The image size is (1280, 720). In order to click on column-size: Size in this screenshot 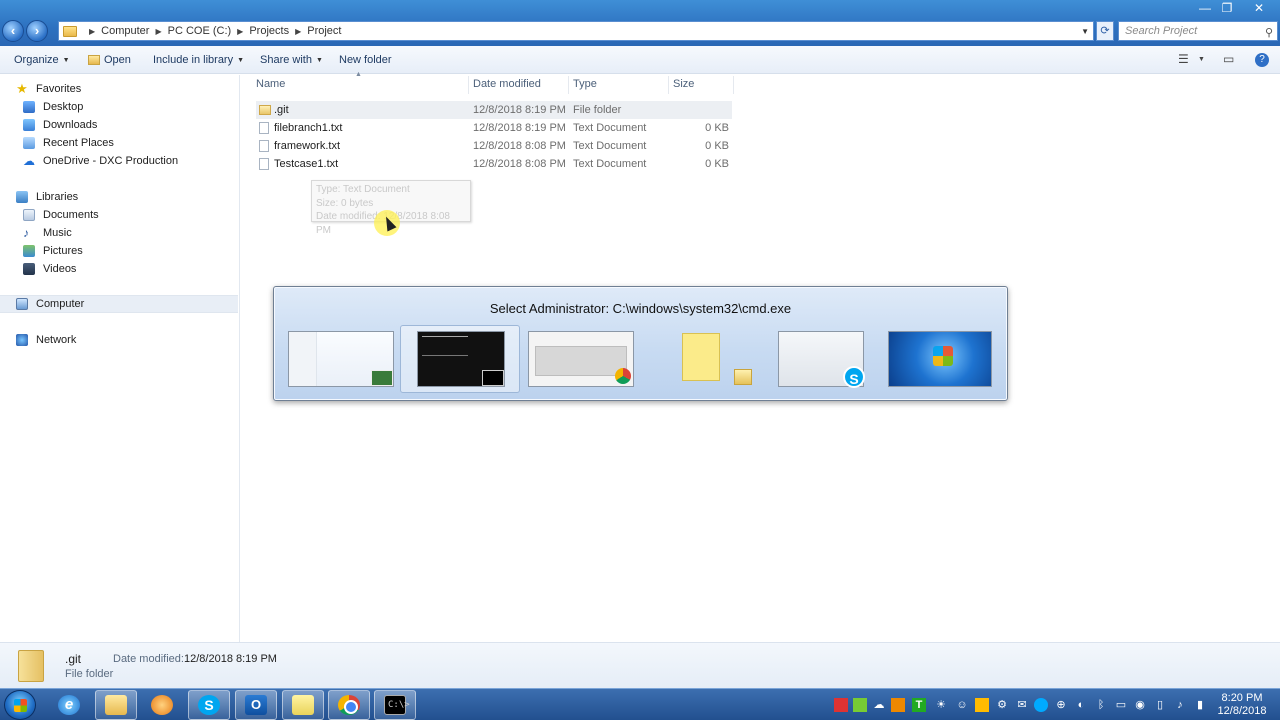, I will do `click(683, 84)`.